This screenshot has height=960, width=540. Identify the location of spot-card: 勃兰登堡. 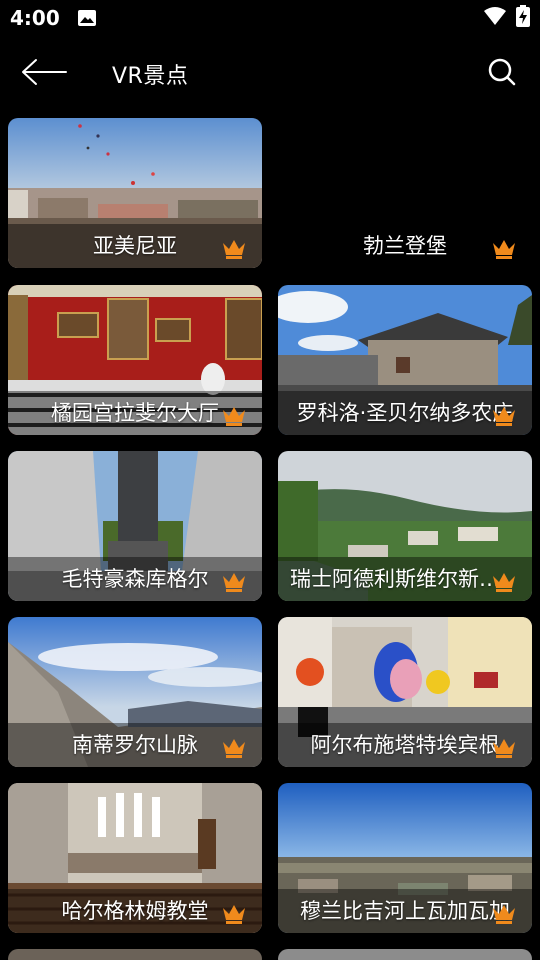
(405, 193).